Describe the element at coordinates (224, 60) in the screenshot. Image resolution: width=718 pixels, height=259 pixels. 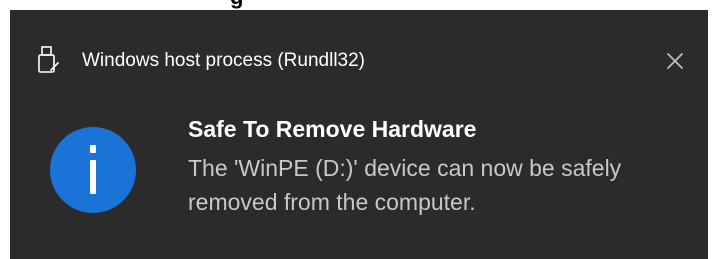
I see `app-name: Windows host process (Rundll32)` at that location.